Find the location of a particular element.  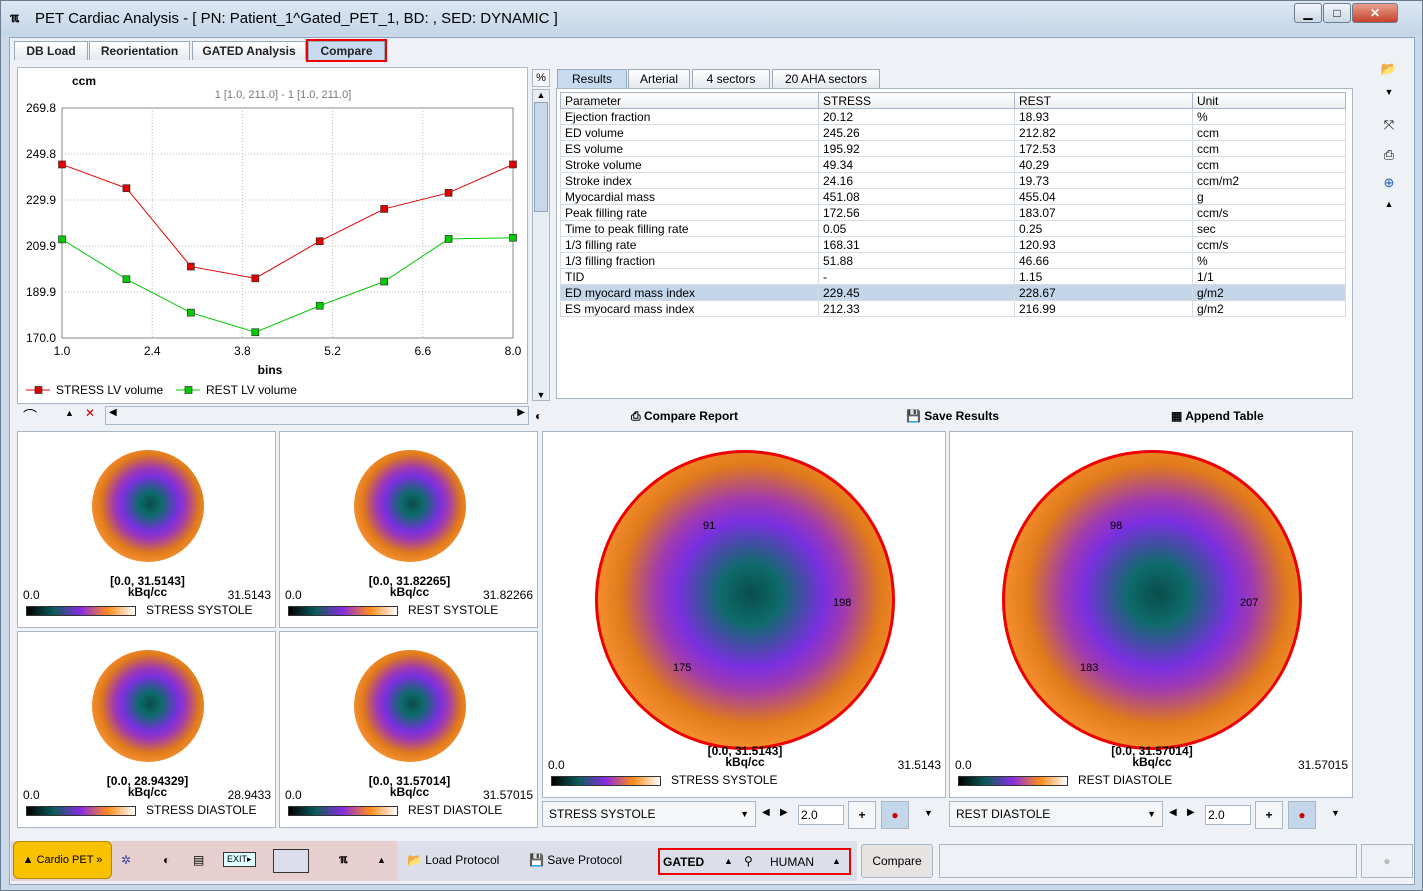

species-select: HUMAN is located at coordinates (792, 862).